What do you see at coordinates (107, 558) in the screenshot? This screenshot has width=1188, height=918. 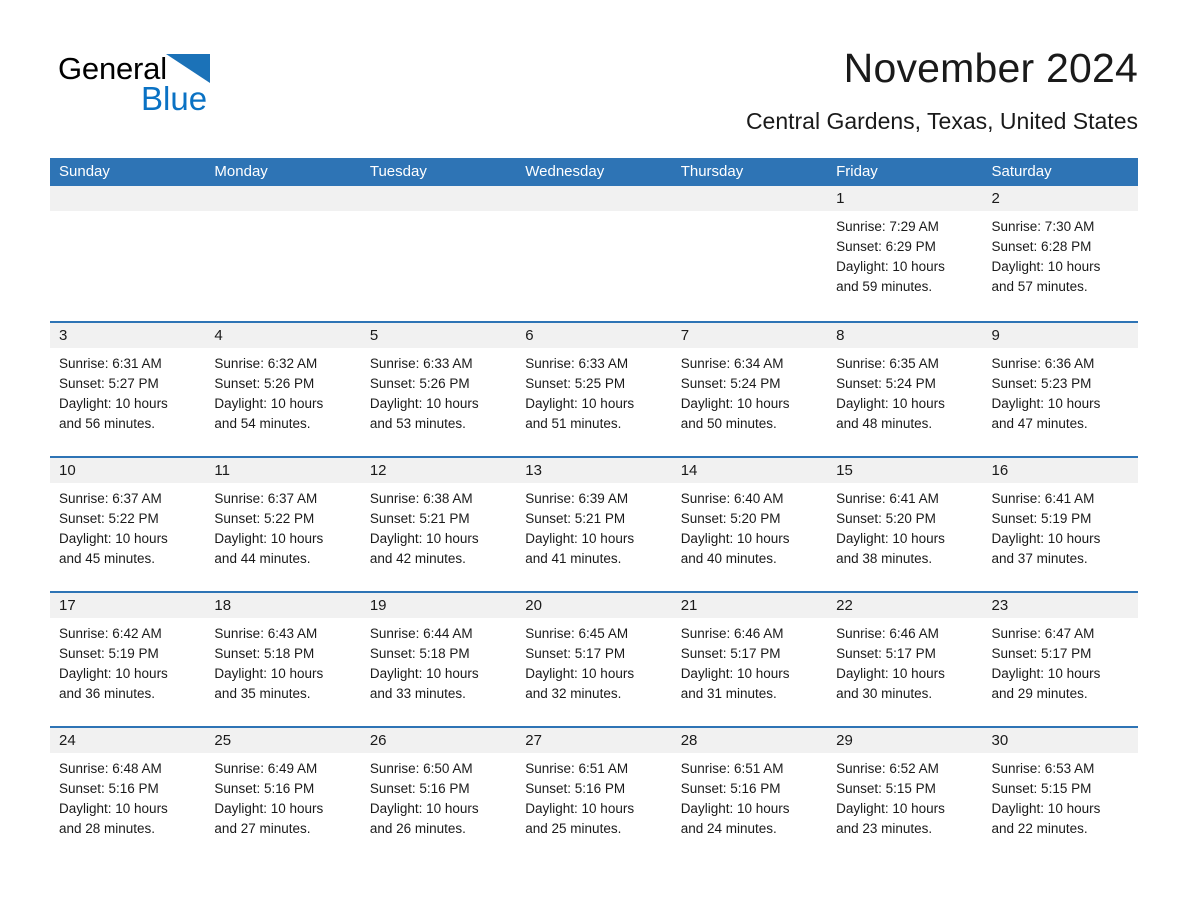 I see `day-daylight-line2-text: and 45 minutes.` at bounding box center [107, 558].